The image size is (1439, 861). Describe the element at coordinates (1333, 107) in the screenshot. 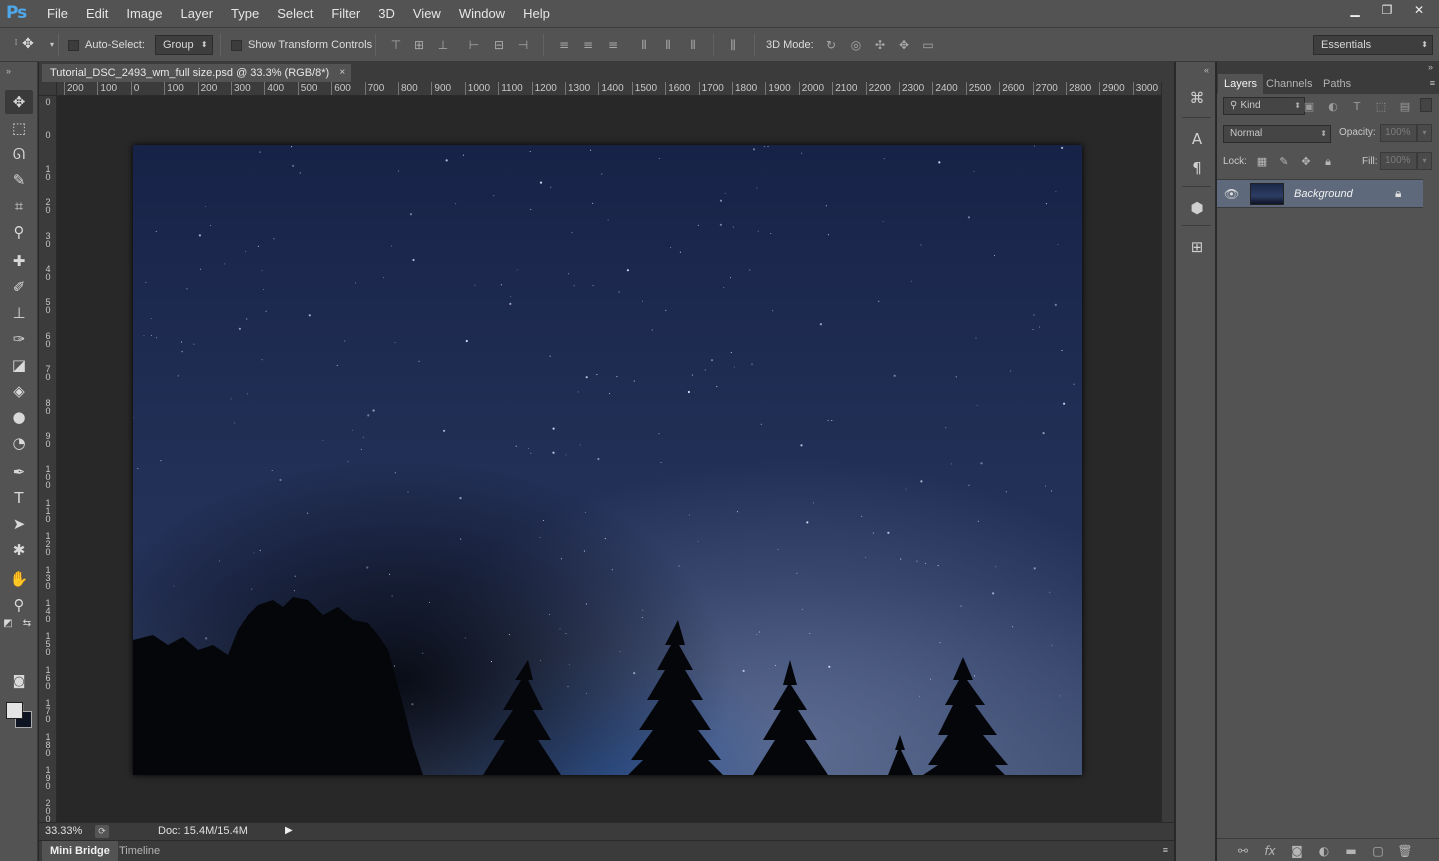

I see `filter-adjustment-icon: ◐` at that location.